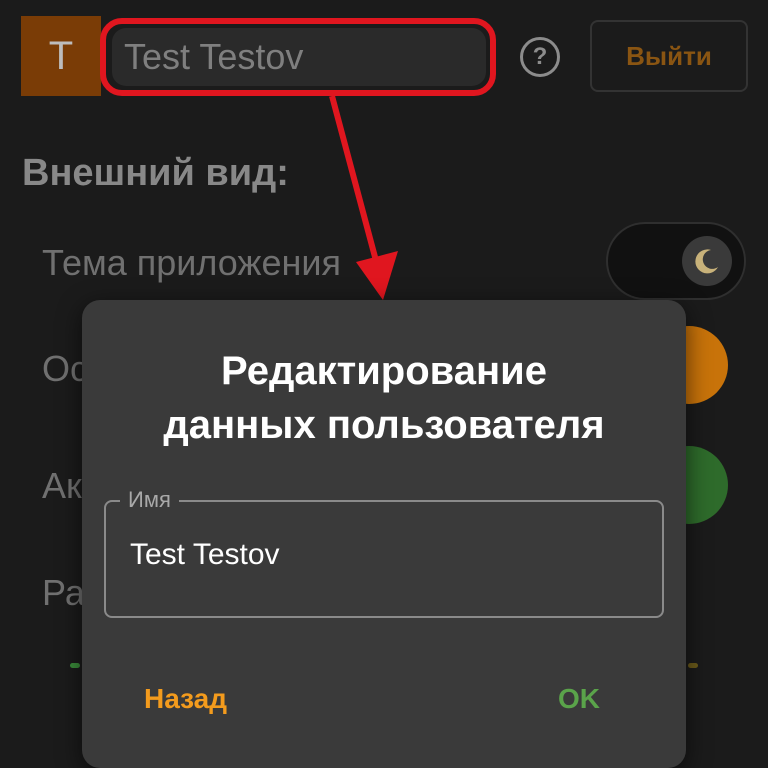 The width and height of the screenshot is (768, 768). What do you see at coordinates (384, 398) in the screenshot?
I see `dialog-title: Редактирование данных пользователя` at bounding box center [384, 398].